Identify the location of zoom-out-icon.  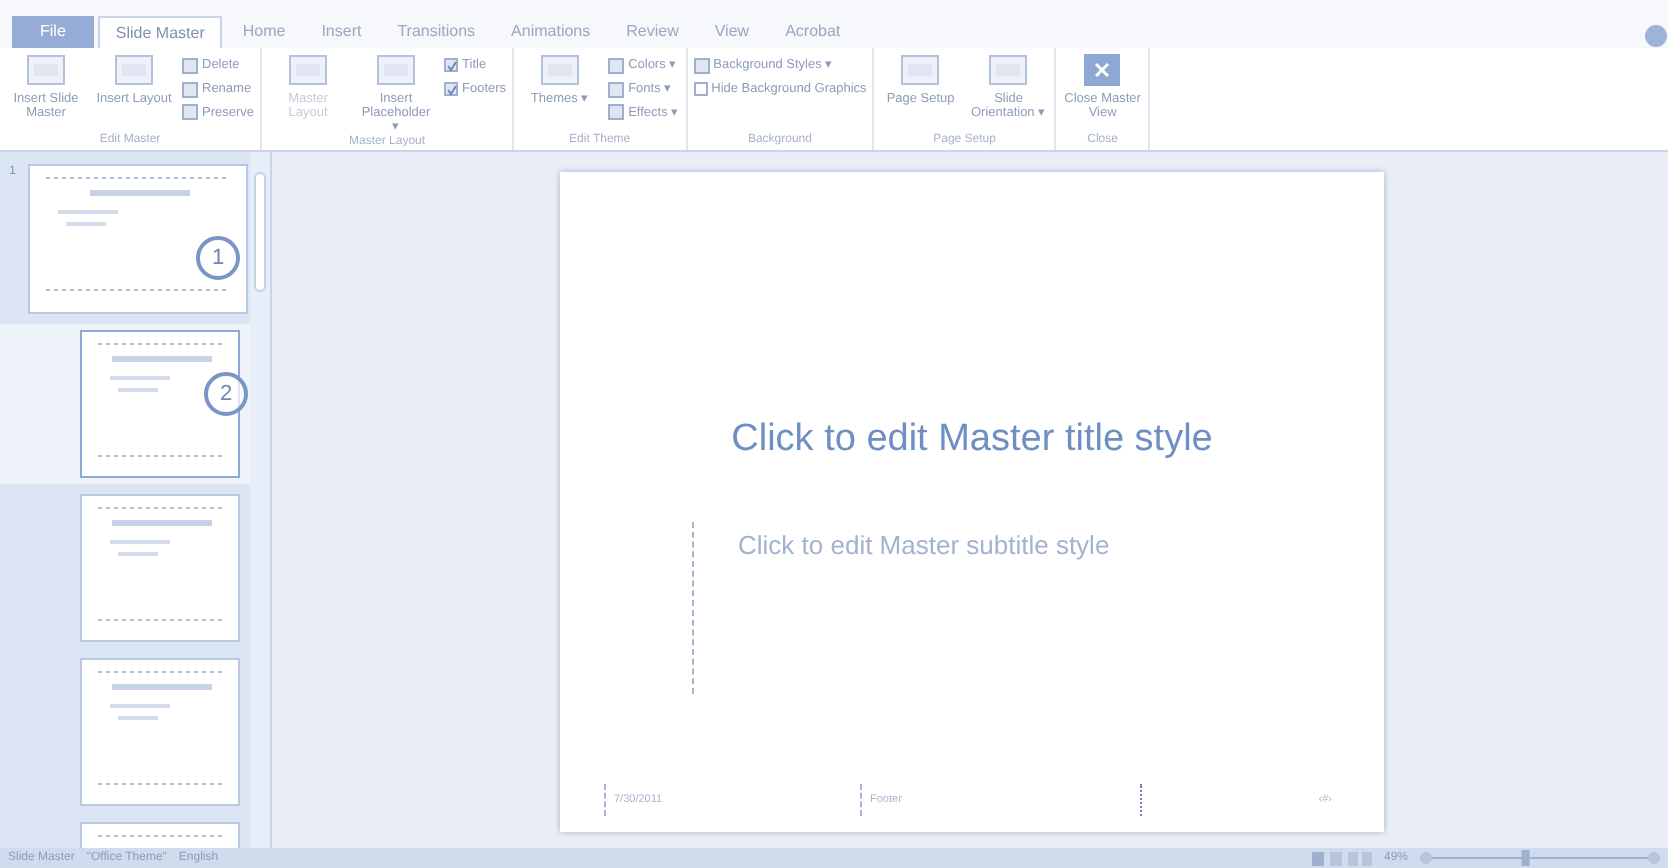
(1426, 858).